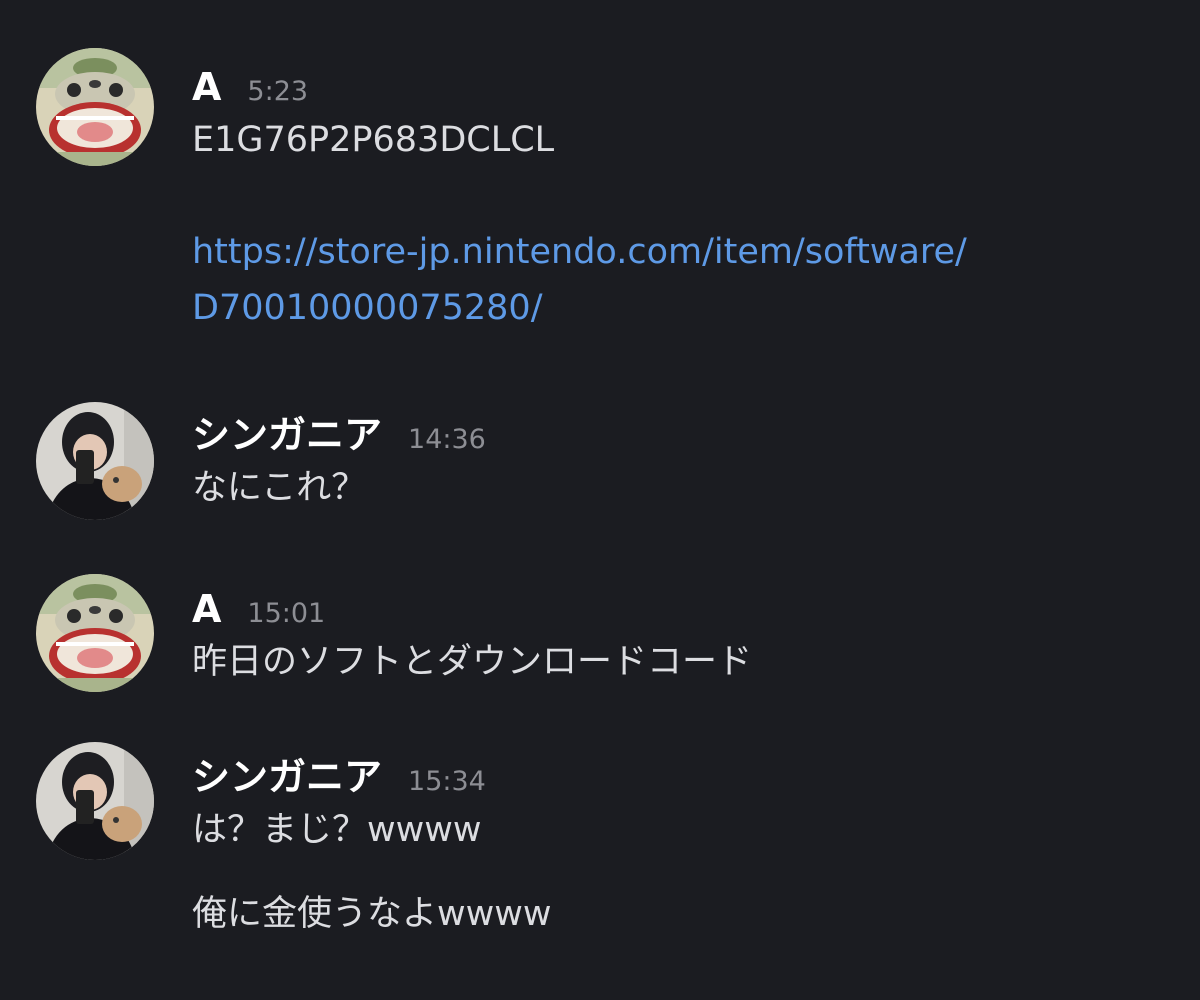  Describe the element at coordinates (286, 613) in the screenshot. I see `timestamp: 15:01` at that location.